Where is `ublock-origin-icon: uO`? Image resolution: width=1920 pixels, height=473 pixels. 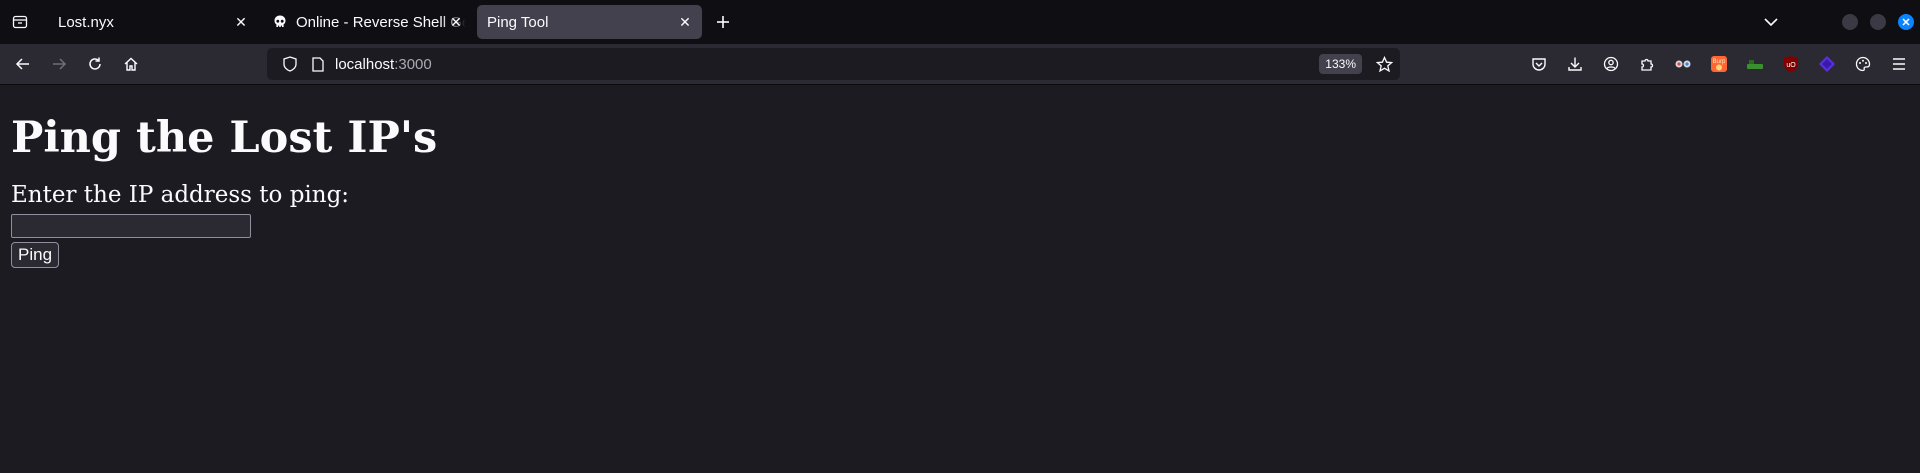
ublock-origin-icon: uO is located at coordinates (1791, 64).